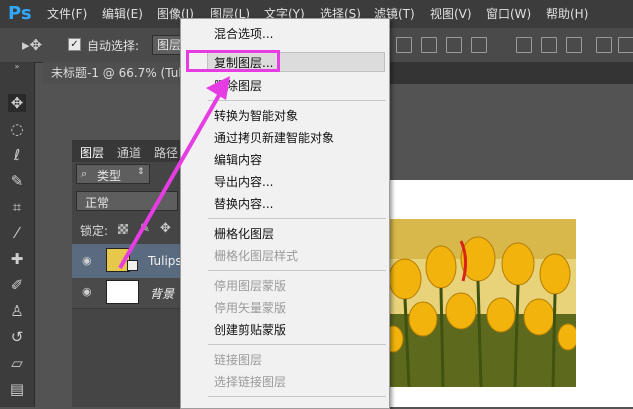 The image size is (633, 409). What do you see at coordinates (274, 138) in the screenshot?
I see `menu-item-new-smart-object-via-copy: 通过拷贝新建智能对象` at bounding box center [274, 138].